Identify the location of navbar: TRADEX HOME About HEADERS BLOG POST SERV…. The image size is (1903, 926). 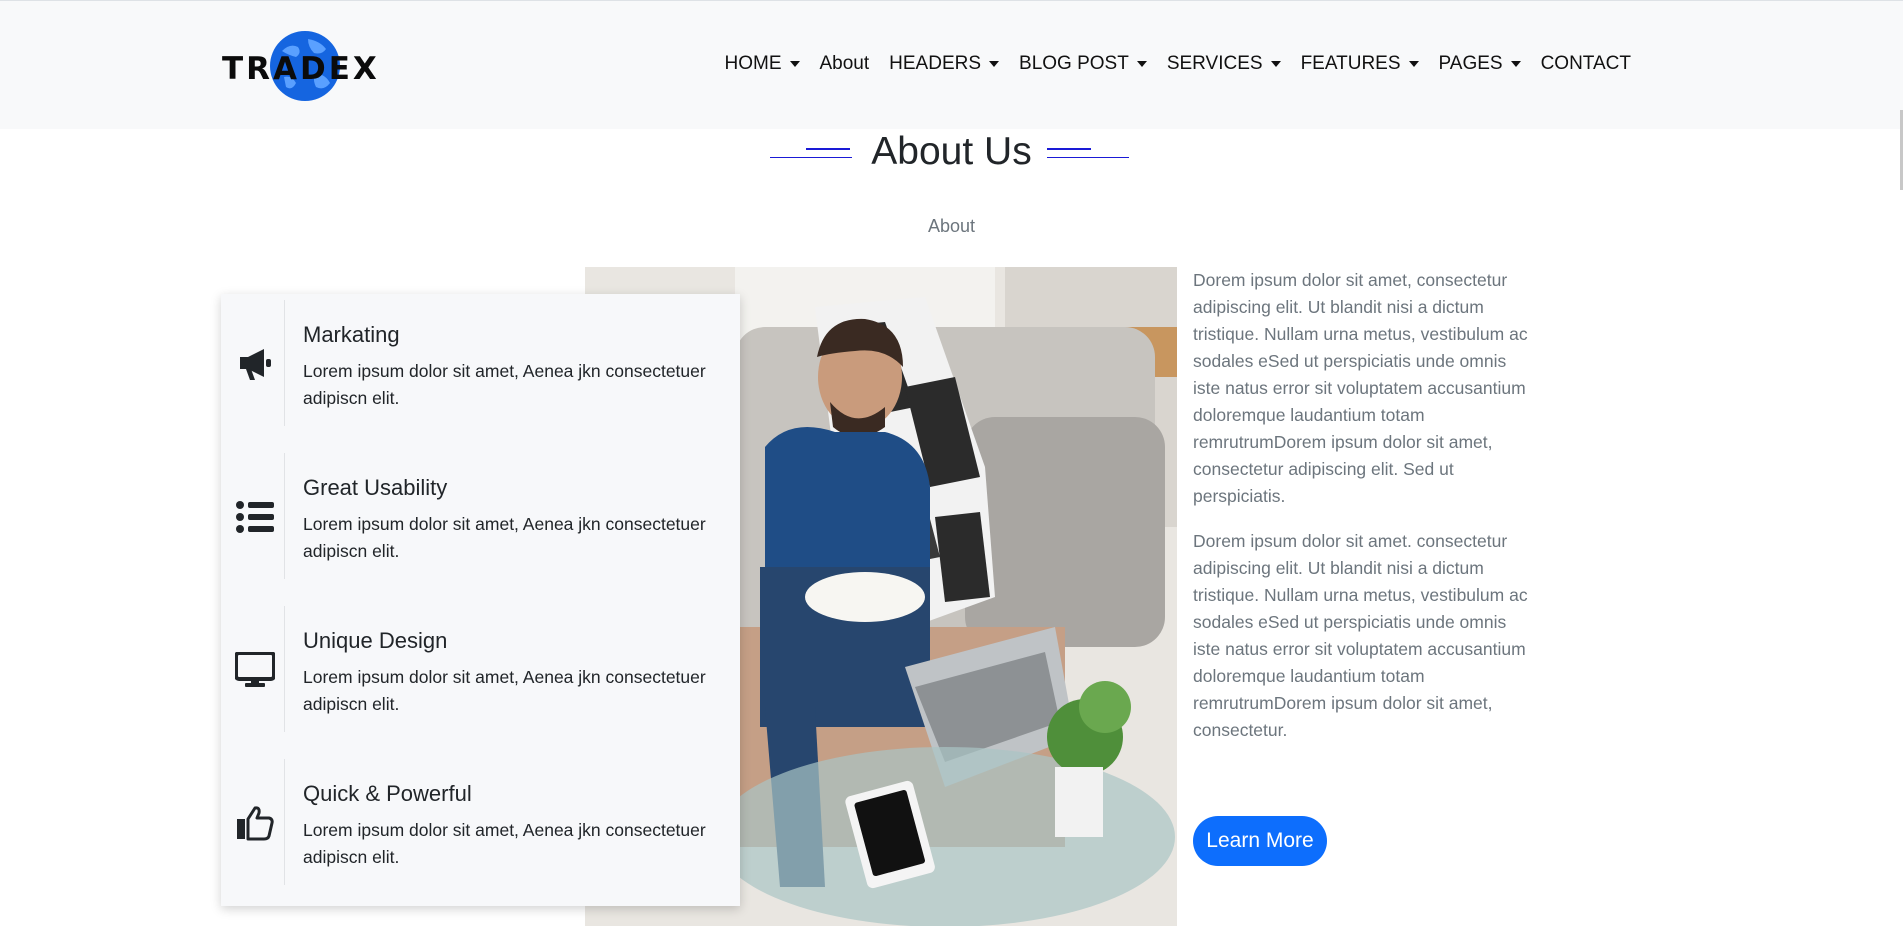
(951, 64).